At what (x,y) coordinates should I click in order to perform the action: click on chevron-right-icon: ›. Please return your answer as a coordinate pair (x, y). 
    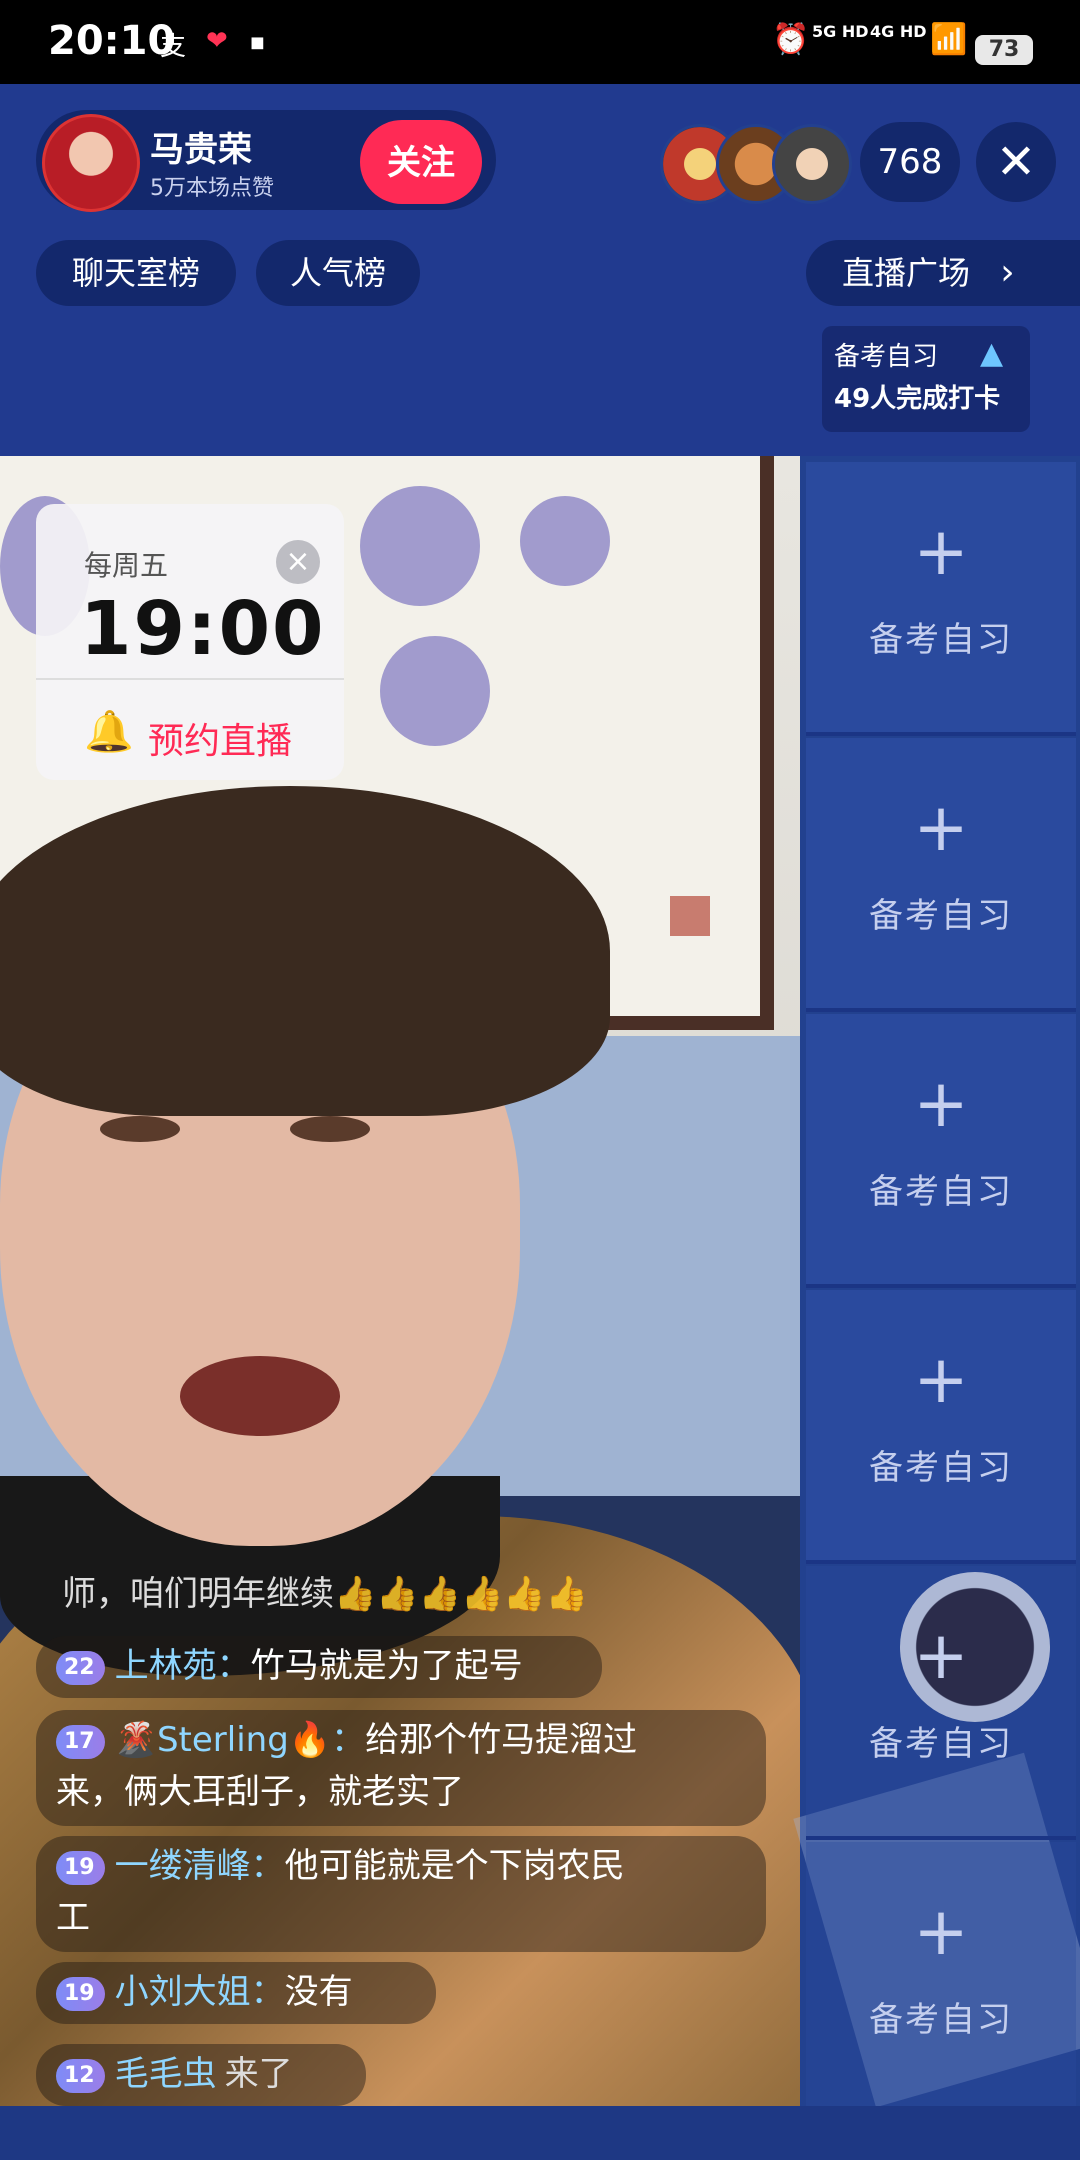
    Looking at the image, I should click on (1007, 272).